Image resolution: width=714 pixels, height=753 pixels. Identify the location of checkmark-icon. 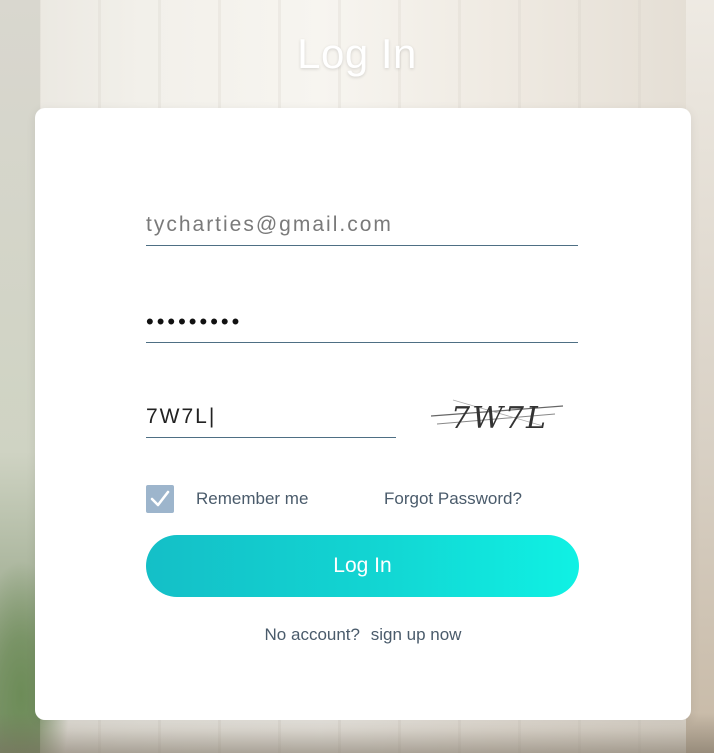
(160, 498).